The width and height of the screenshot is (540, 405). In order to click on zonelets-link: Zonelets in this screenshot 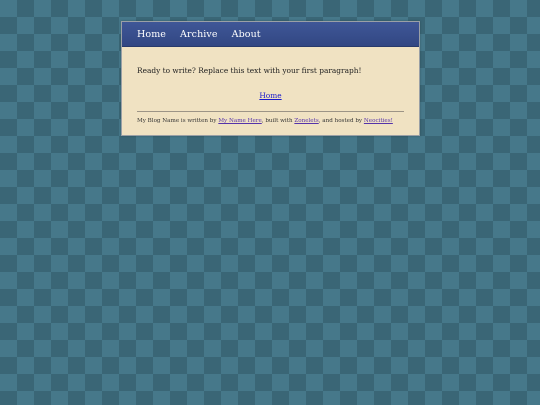, I will do `click(306, 121)`.